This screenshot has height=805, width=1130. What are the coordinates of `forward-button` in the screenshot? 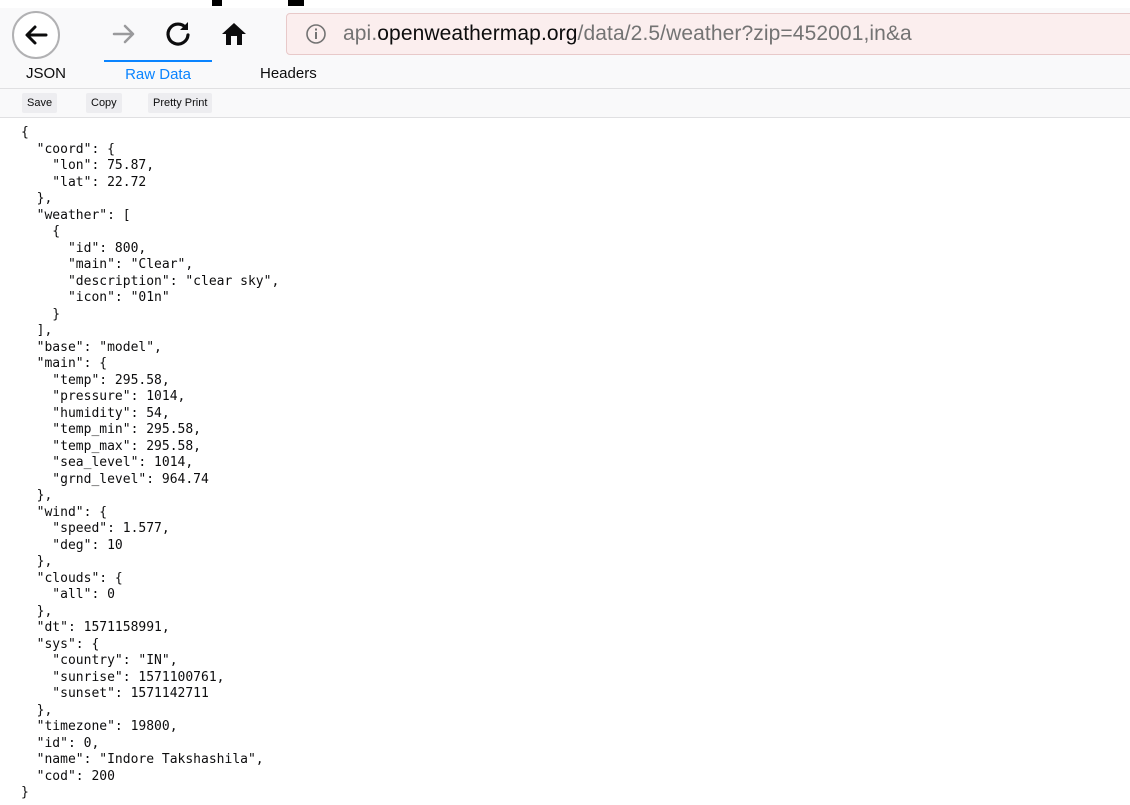 It's located at (124, 34).